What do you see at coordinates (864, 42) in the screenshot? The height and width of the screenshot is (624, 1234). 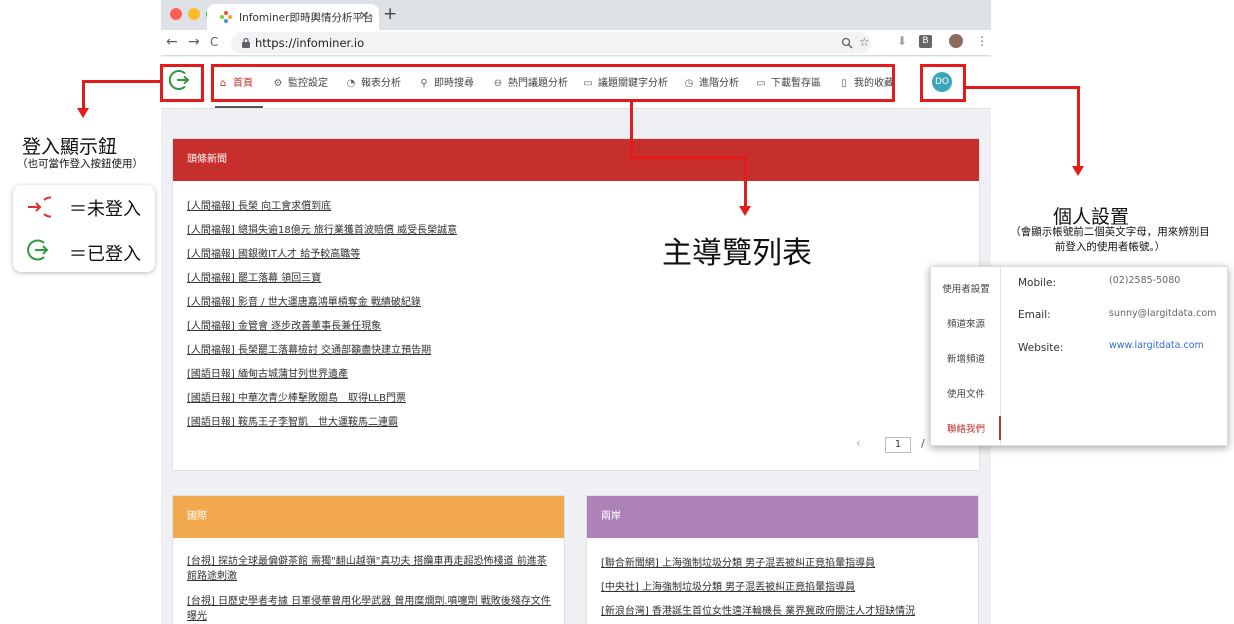 I see `bookmark-star-icon: ☆` at bounding box center [864, 42].